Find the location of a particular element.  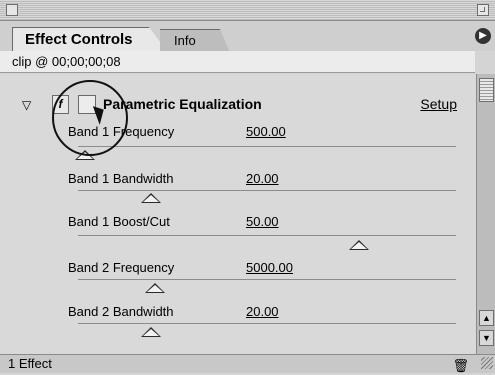

panel-menu-icon: ▶ is located at coordinates (483, 36).